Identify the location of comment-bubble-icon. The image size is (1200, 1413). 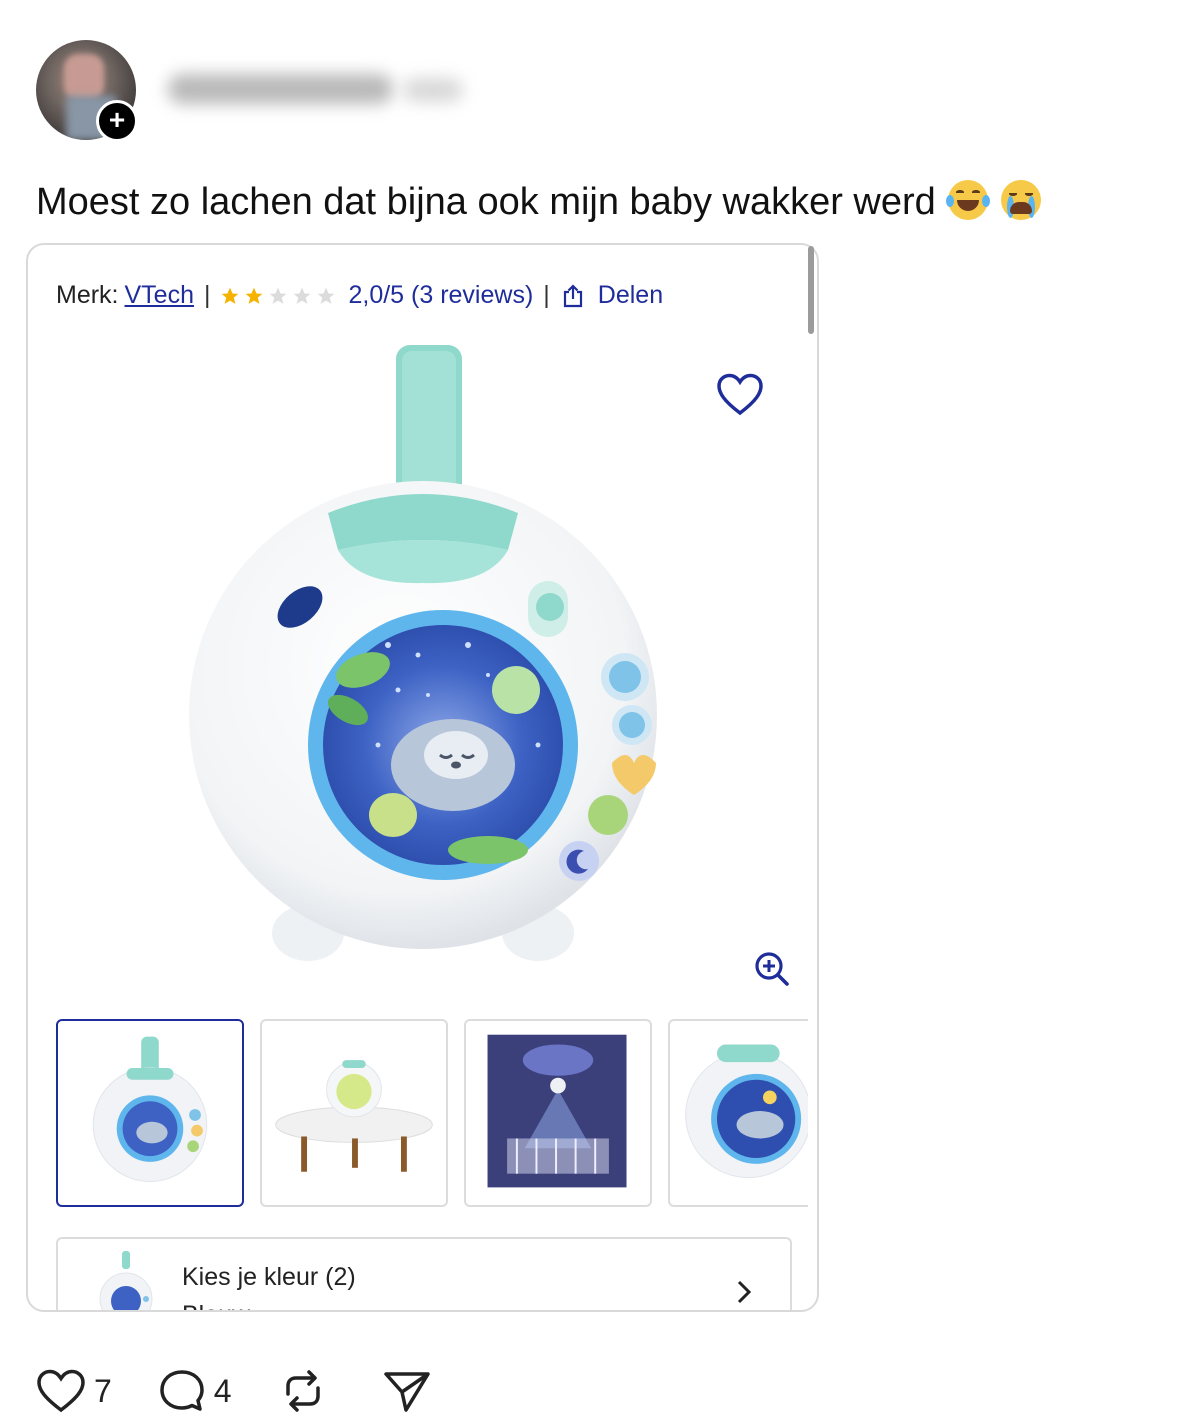
(182, 1390).